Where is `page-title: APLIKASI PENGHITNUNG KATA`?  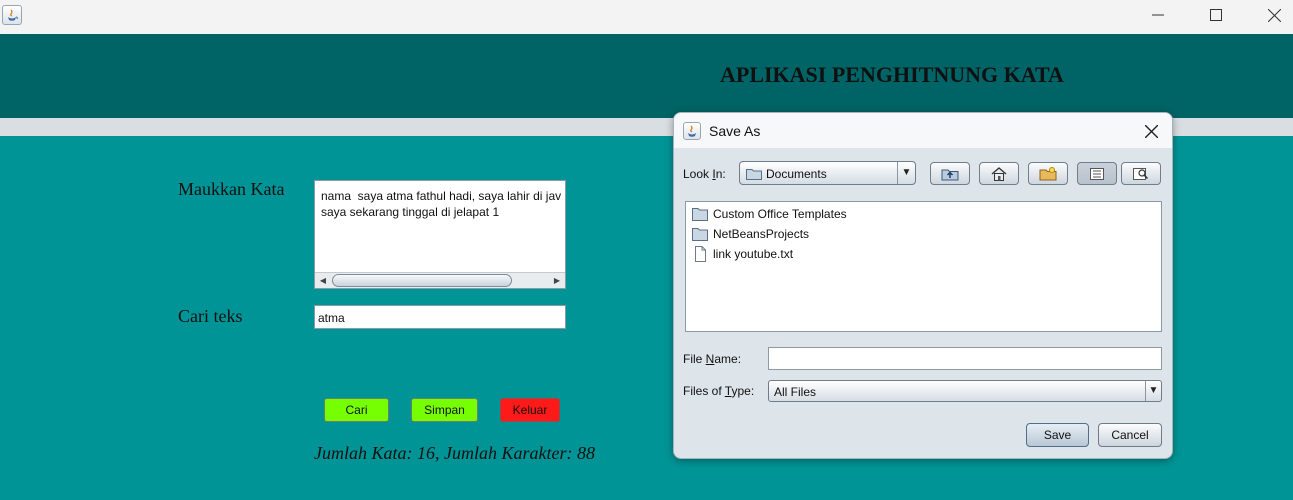 page-title: APLIKASI PENGHITNUNG KATA is located at coordinates (892, 74).